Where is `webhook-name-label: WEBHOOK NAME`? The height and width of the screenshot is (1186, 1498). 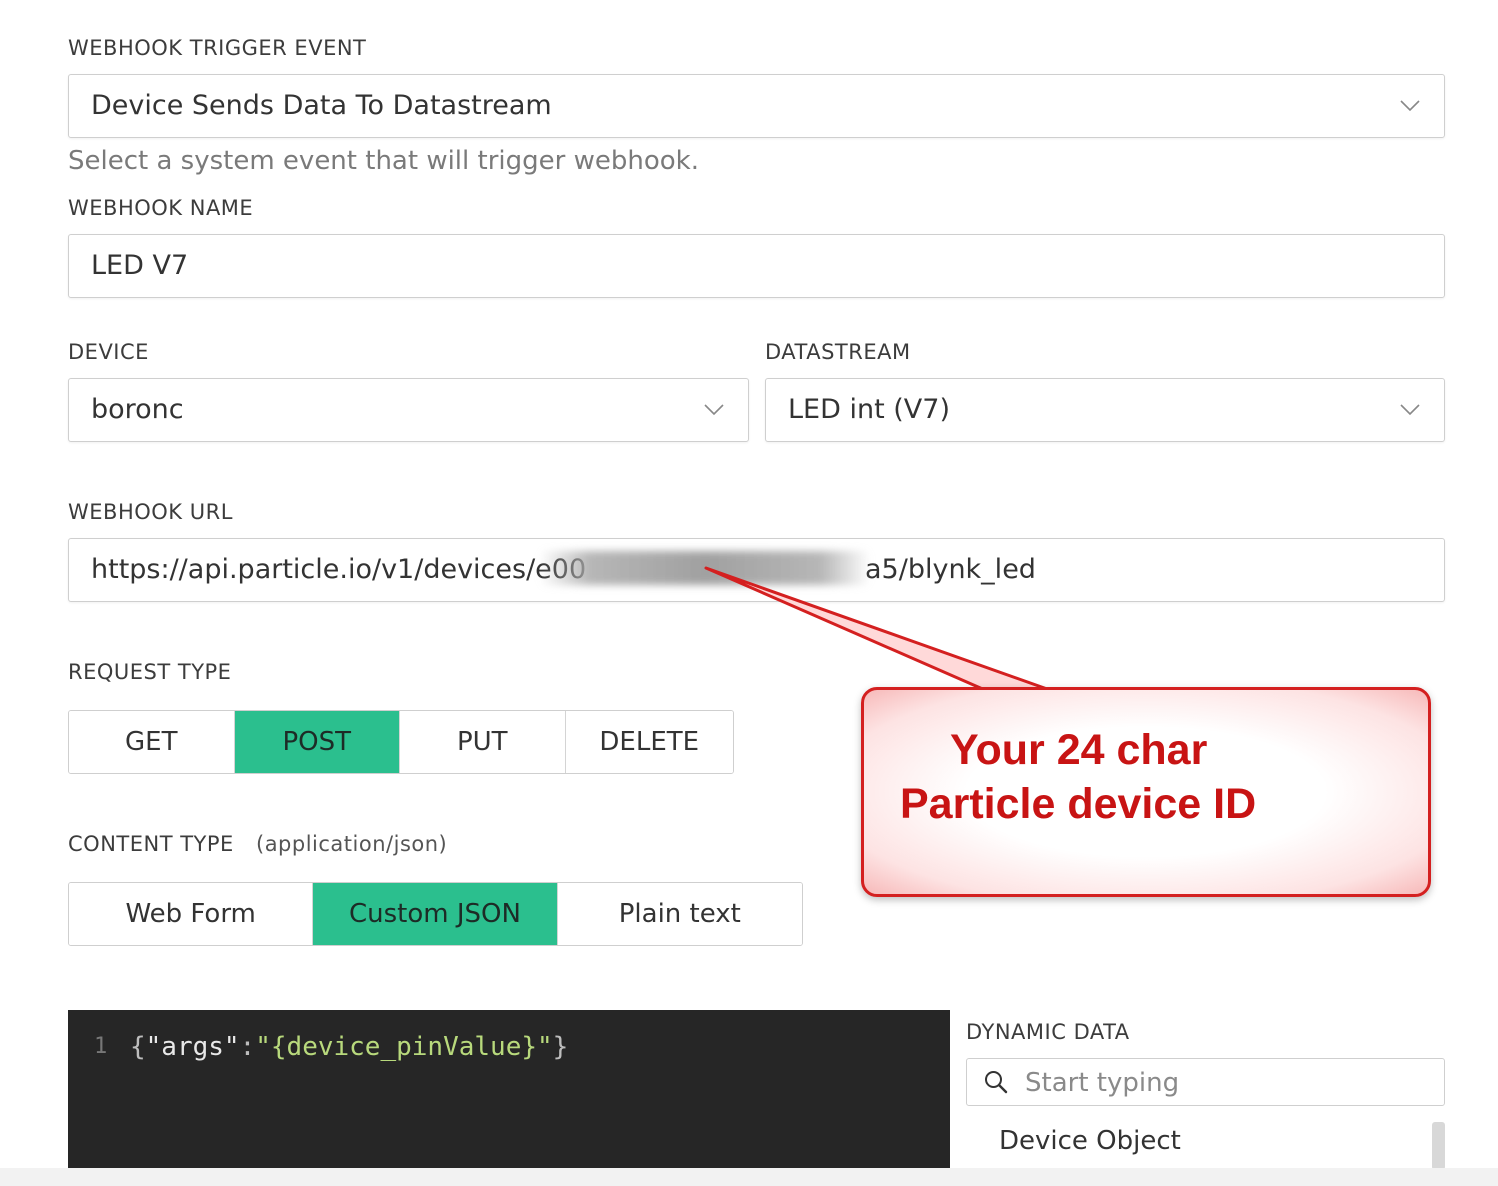 webhook-name-label: WEBHOOK NAME is located at coordinates (161, 208).